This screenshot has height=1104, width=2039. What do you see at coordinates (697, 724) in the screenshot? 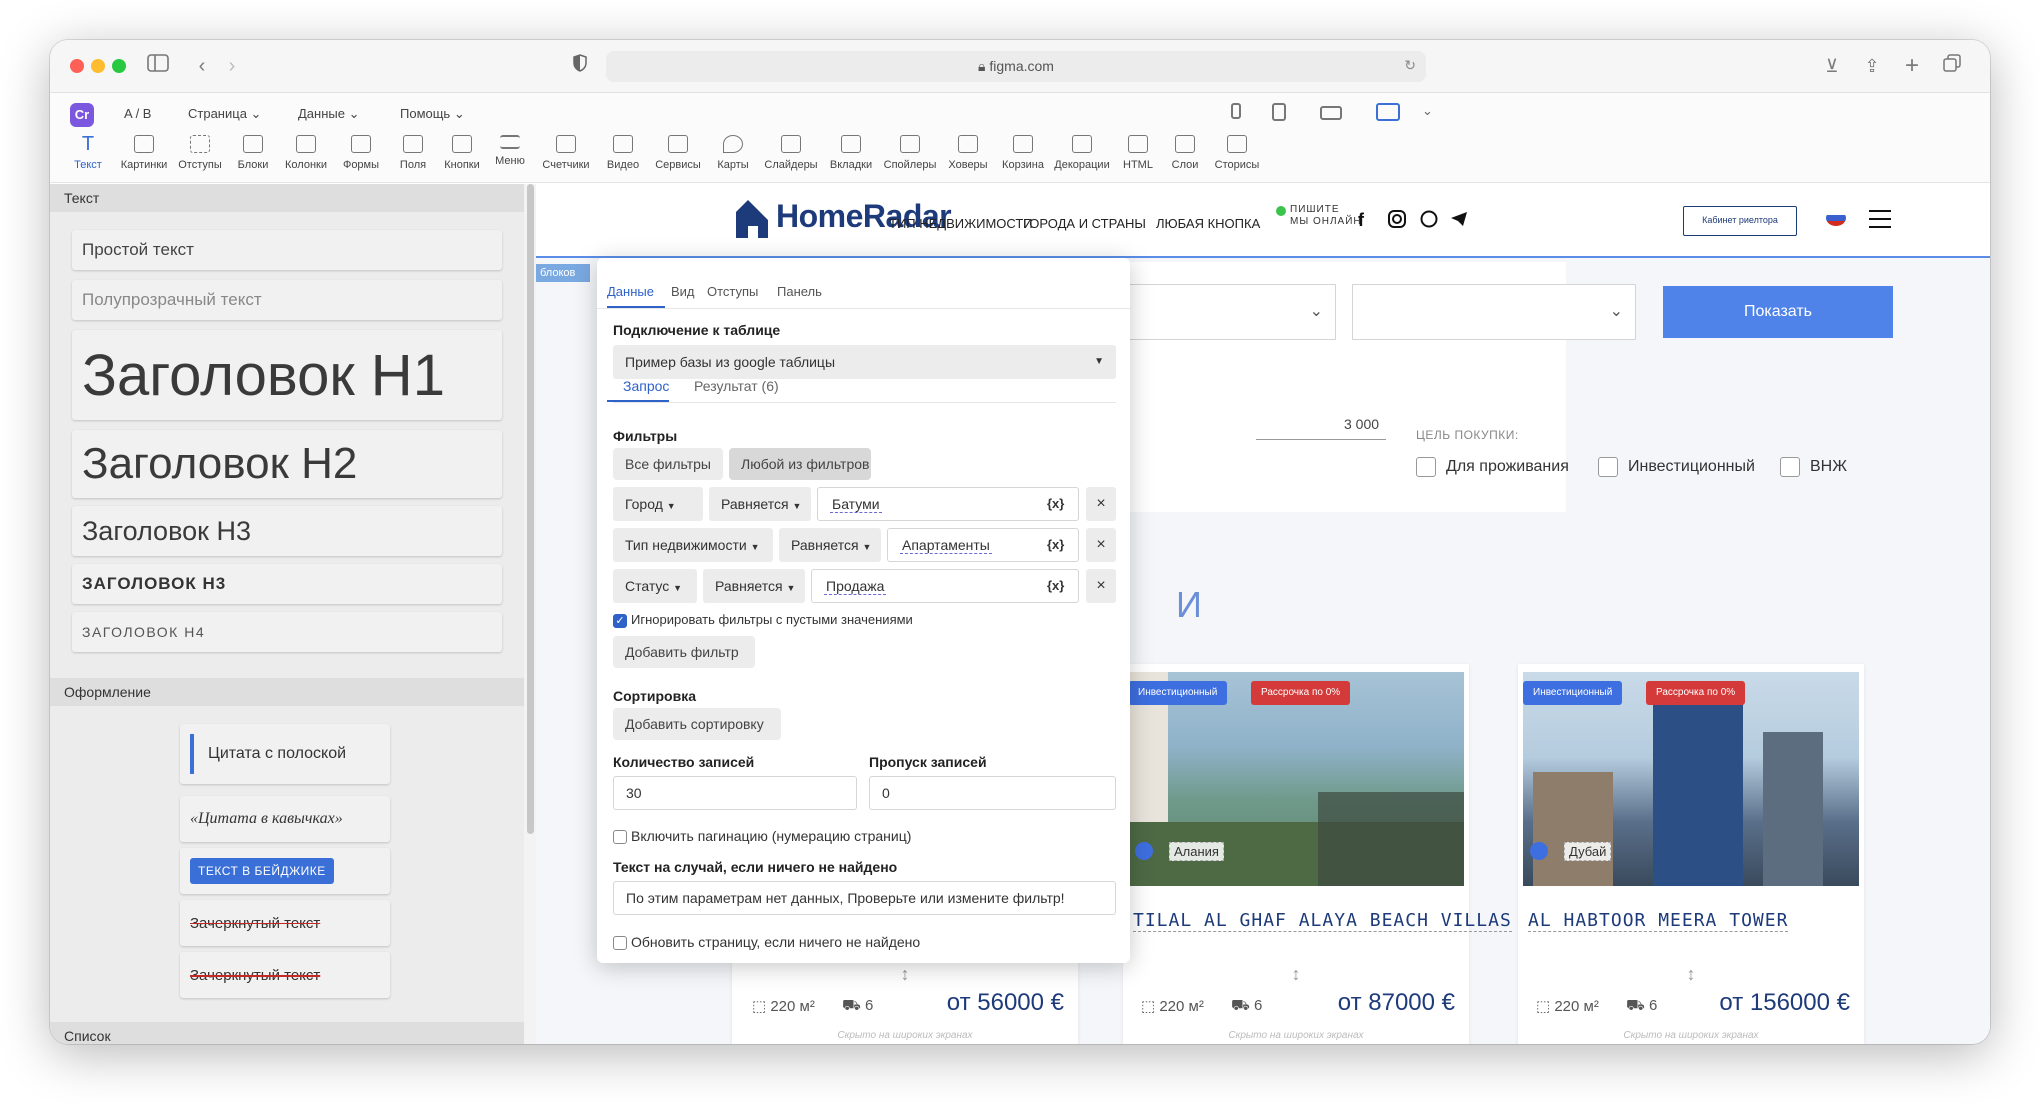
I see `add-sort-button: Добавить сортировку` at bounding box center [697, 724].